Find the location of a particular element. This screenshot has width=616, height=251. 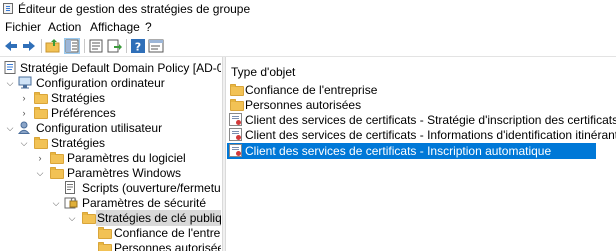

menu-action: Action is located at coordinates (64, 27).